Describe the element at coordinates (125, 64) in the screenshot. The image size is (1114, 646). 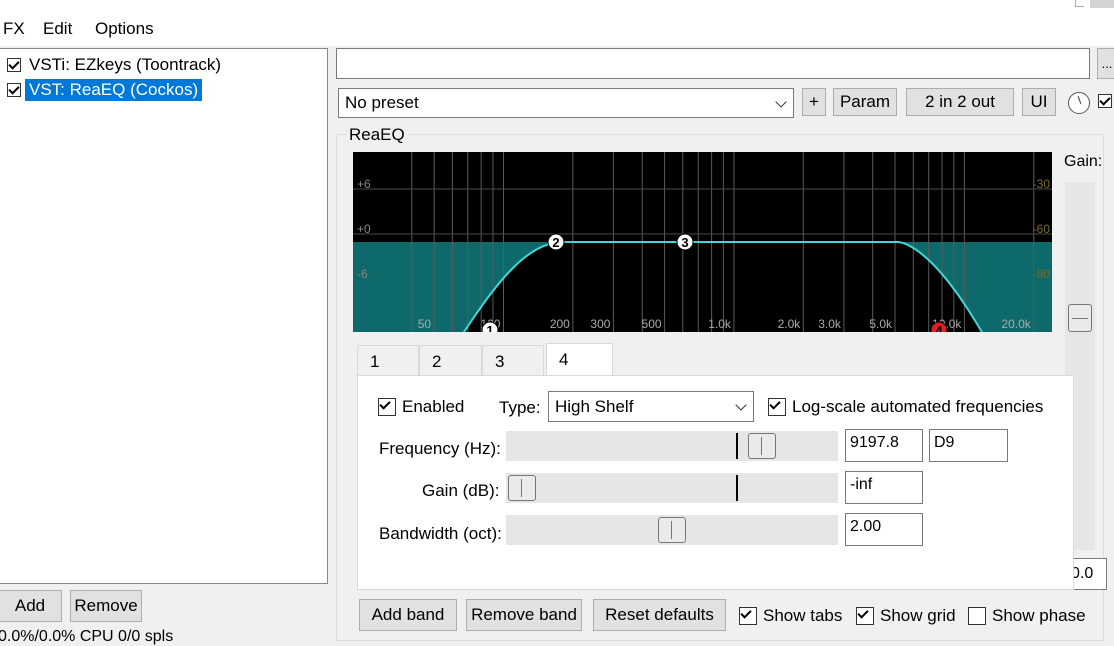
I see `plugin-label: VSTi: EZkeys (Toontrack)` at that location.